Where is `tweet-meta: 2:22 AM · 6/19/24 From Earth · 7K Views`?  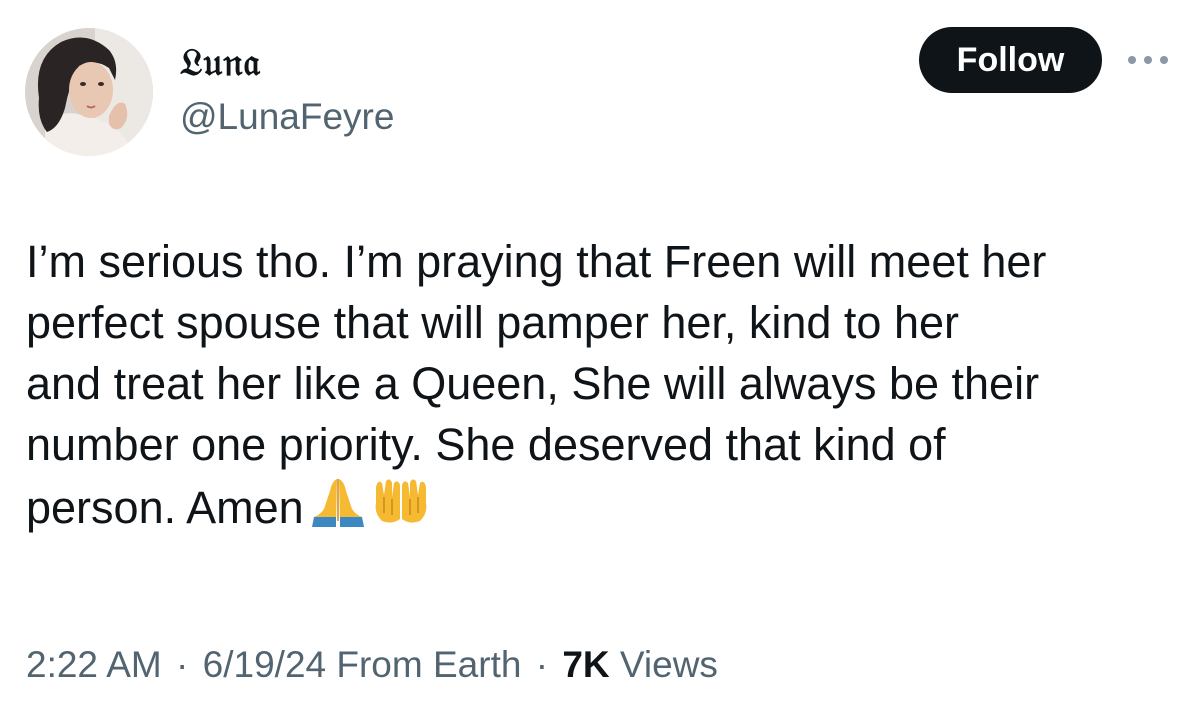
tweet-meta: 2:22 AM · 6/19/24 From Earth · 7K Views is located at coordinates (372, 665).